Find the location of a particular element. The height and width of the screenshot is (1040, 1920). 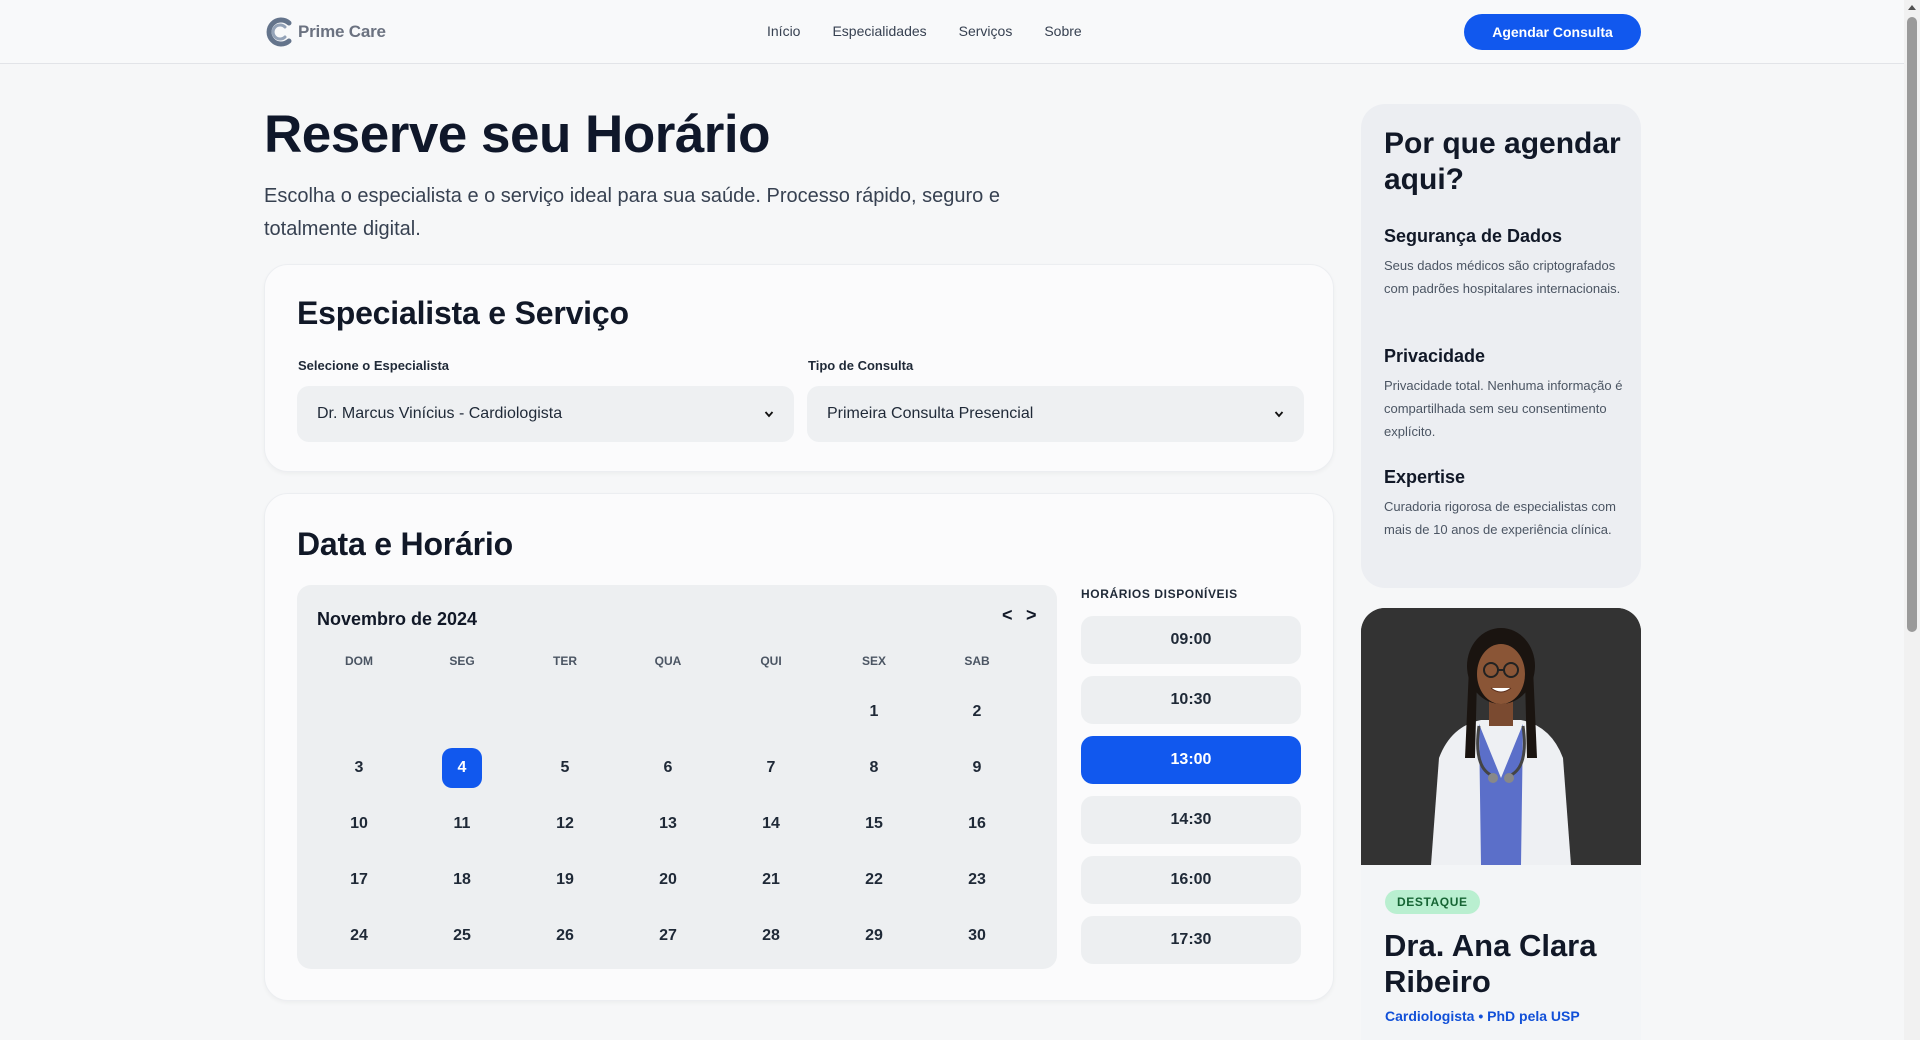

calendar-day: 18 is located at coordinates (462, 880).